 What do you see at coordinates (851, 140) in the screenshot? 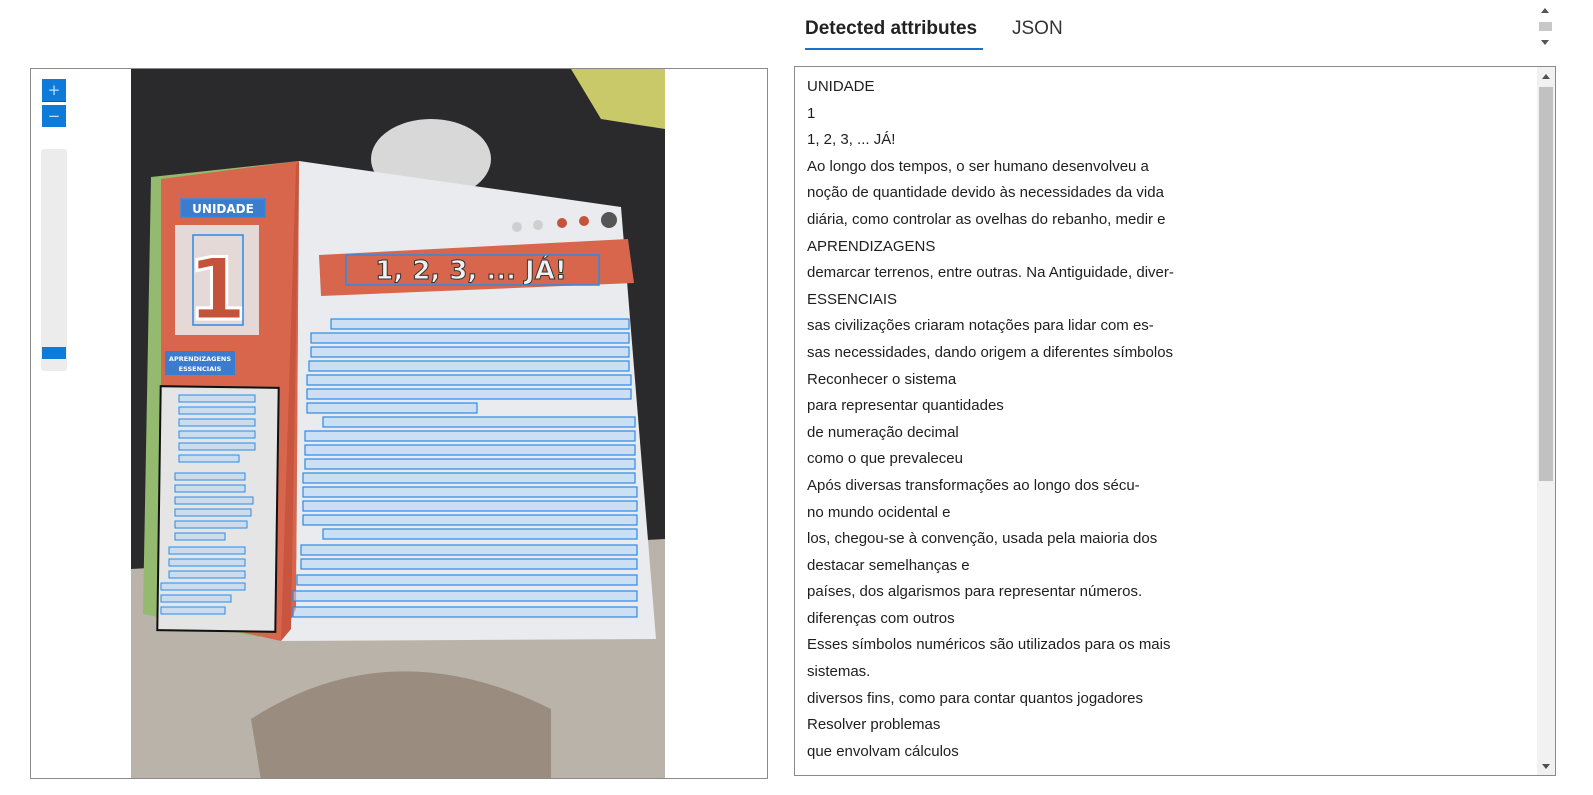
I see `detected-line: 1, 2, 3, ... JÁ!` at bounding box center [851, 140].